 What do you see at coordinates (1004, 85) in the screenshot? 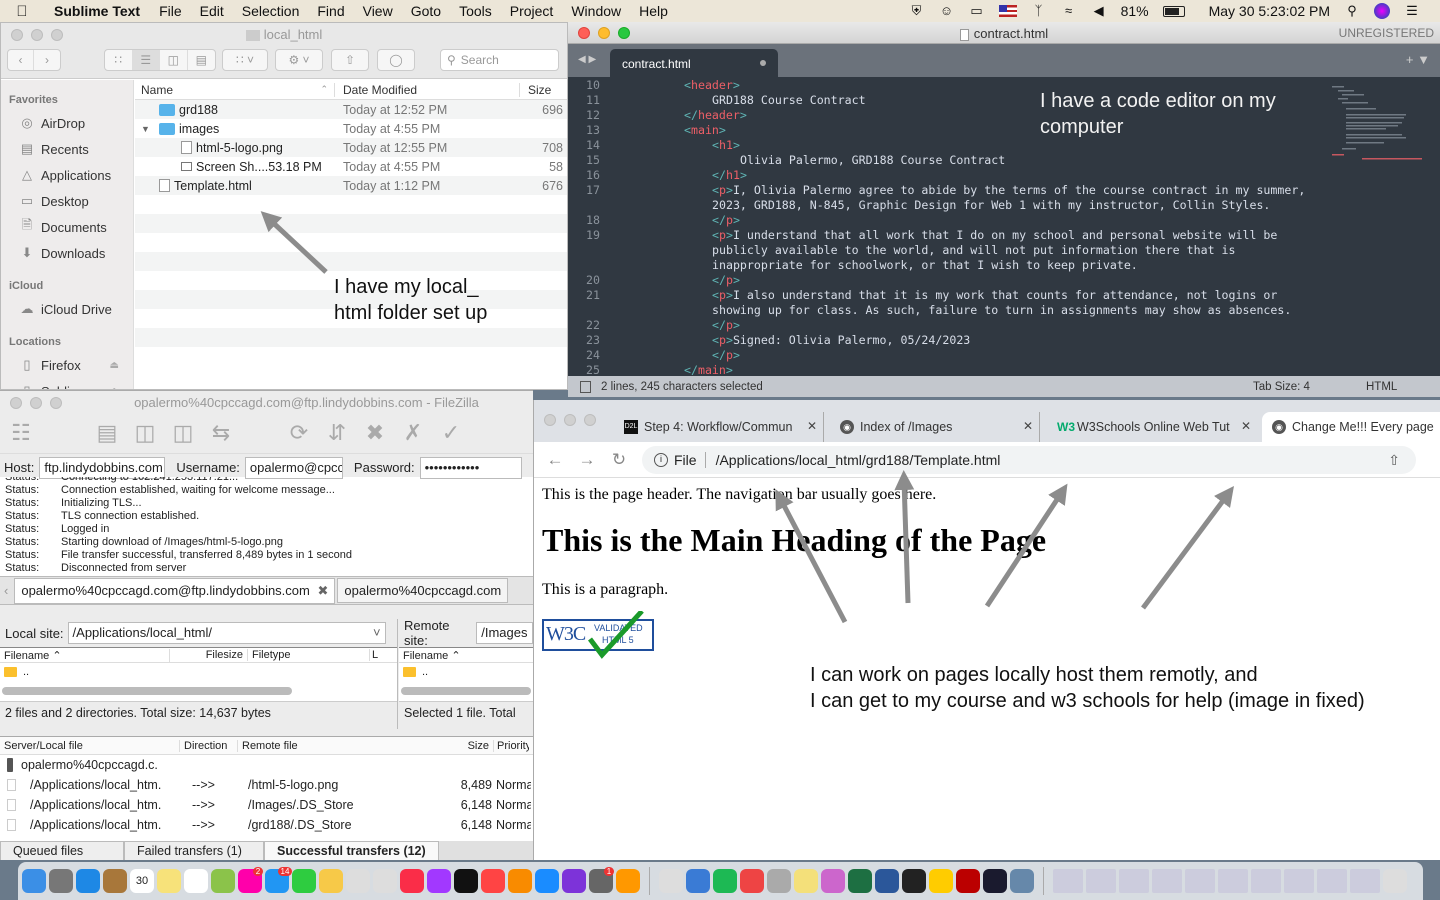
I see `code-line: 10 <header>` at bounding box center [1004, 85].